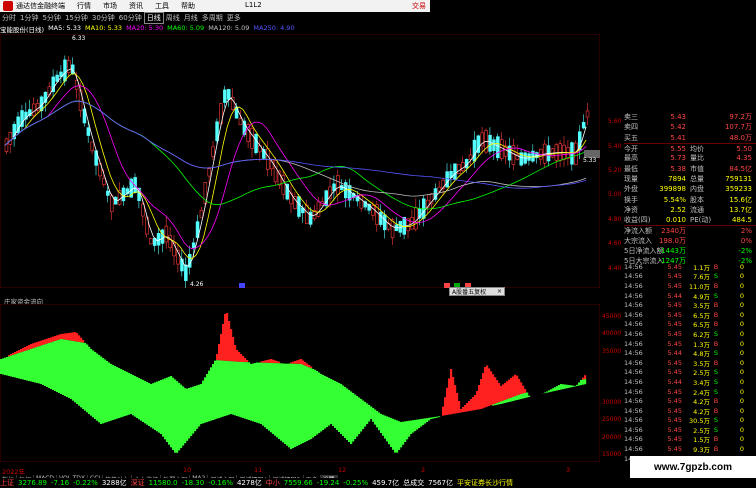 The width and height of the screenshot is (756, 488). Describe the element at coordinates (672, 117) in the screenshot. I see `quote-b: 5.43` at that location.